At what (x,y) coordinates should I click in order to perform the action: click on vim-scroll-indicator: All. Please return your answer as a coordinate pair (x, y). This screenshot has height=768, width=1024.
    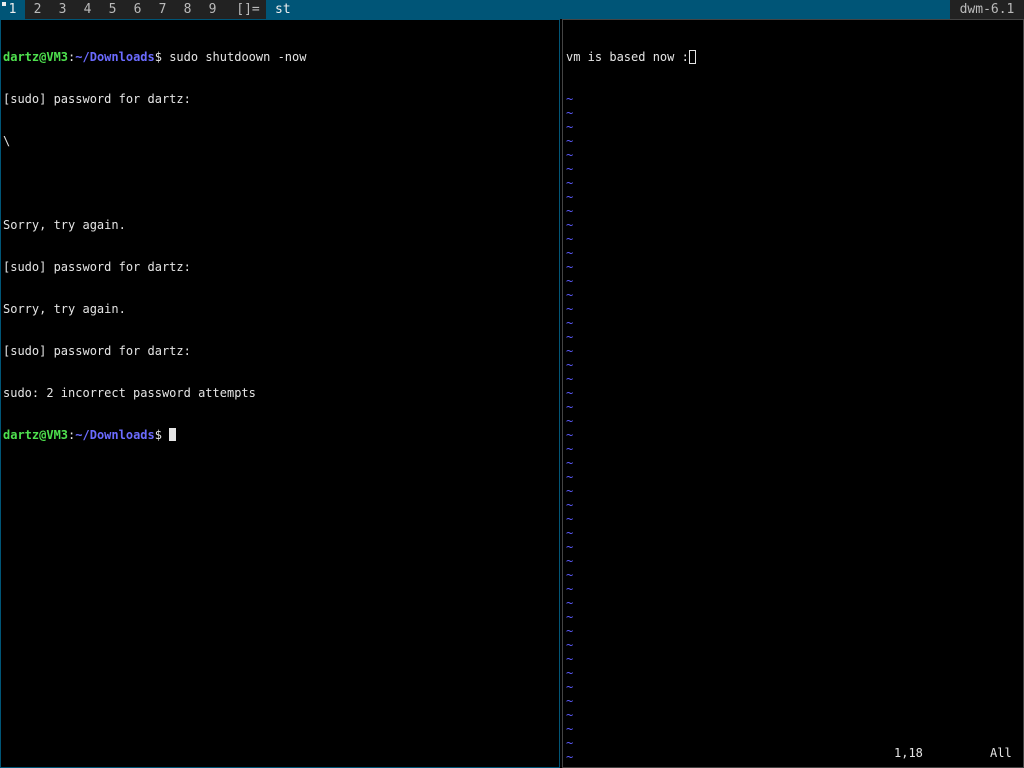
    Looking at the image, I should click on (1001, 753).